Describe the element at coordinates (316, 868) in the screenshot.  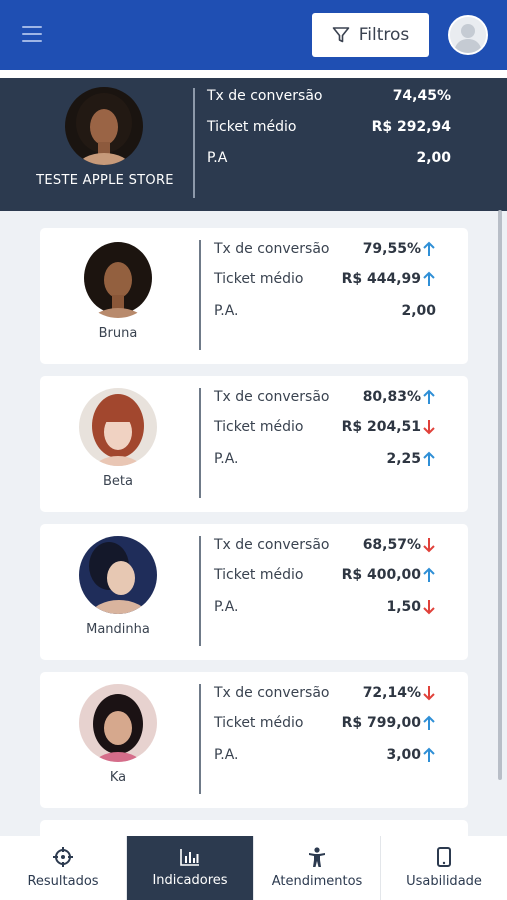
I see `nav-item-atendimentos: Atendimentos` at that location.